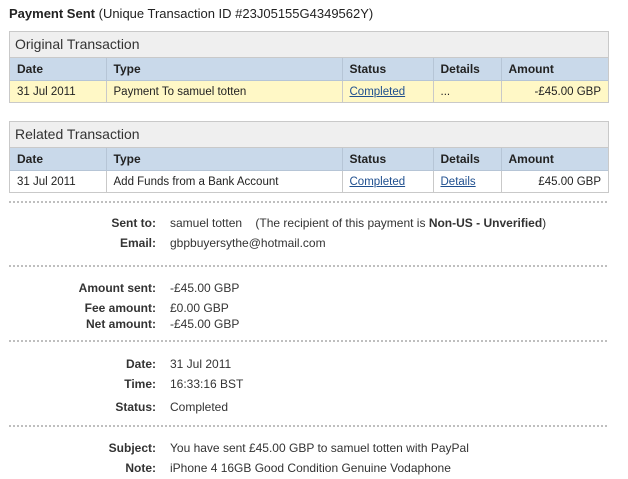 The width and height of the screenshot is (628, 479). I want to click on date-row: Date: 31 Jul 2011, so click(310, 366).